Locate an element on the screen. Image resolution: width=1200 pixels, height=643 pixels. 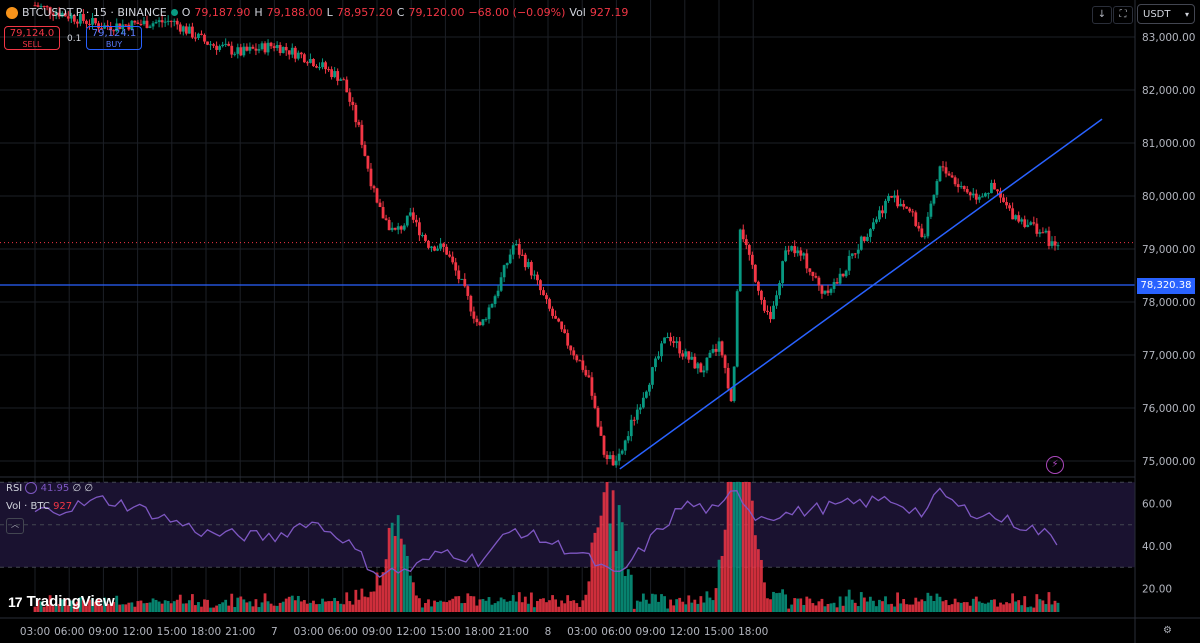
rsi-legend: RSI 41.95 ∅ ∅ is located at coordinates (49, 488).